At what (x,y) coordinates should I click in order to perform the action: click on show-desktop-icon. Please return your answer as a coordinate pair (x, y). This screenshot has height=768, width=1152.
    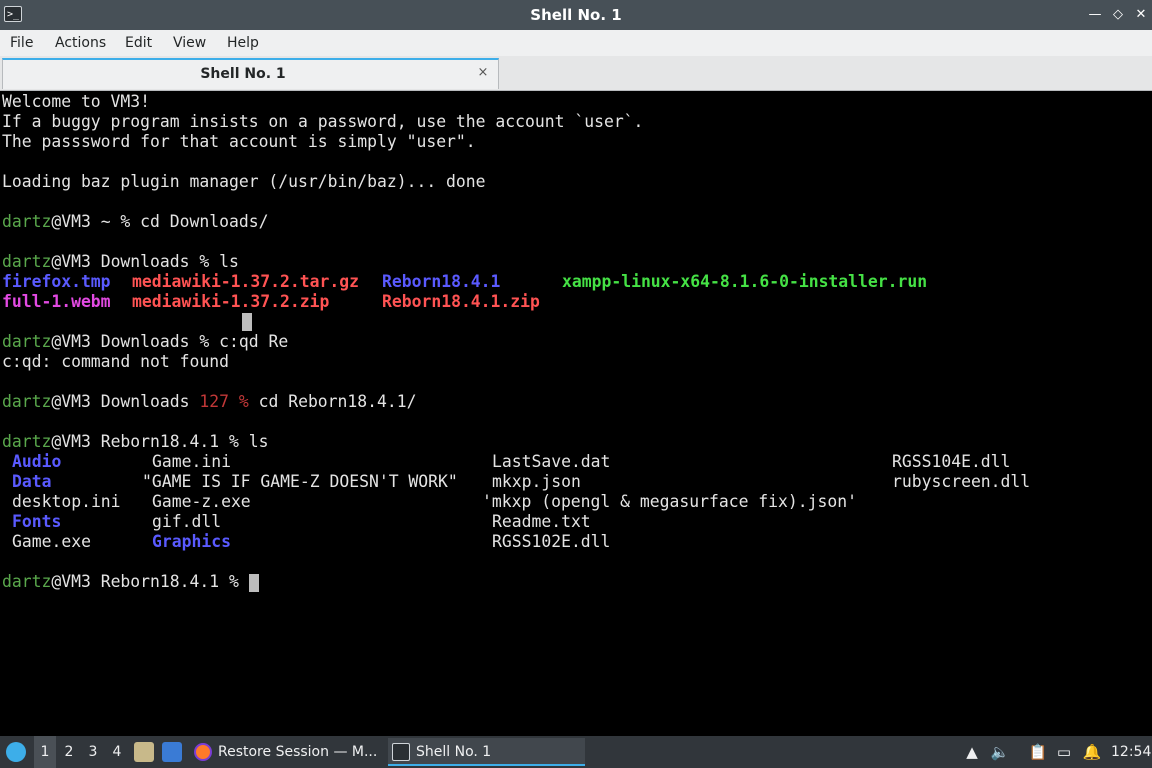
    Looking at the image, I should click on (172, 752).